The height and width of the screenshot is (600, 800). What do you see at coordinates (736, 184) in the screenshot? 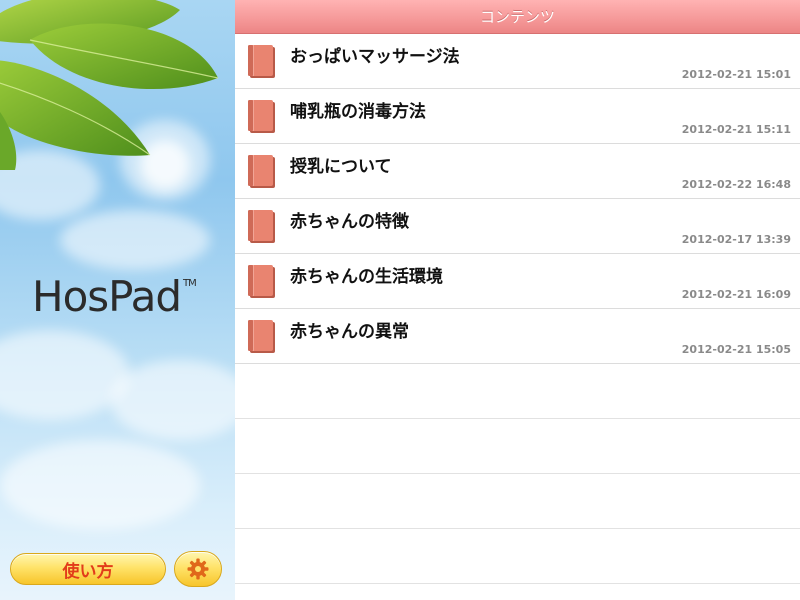
I see `item-date: 2012-02-22 16:48` at bounding box center [736, 184].